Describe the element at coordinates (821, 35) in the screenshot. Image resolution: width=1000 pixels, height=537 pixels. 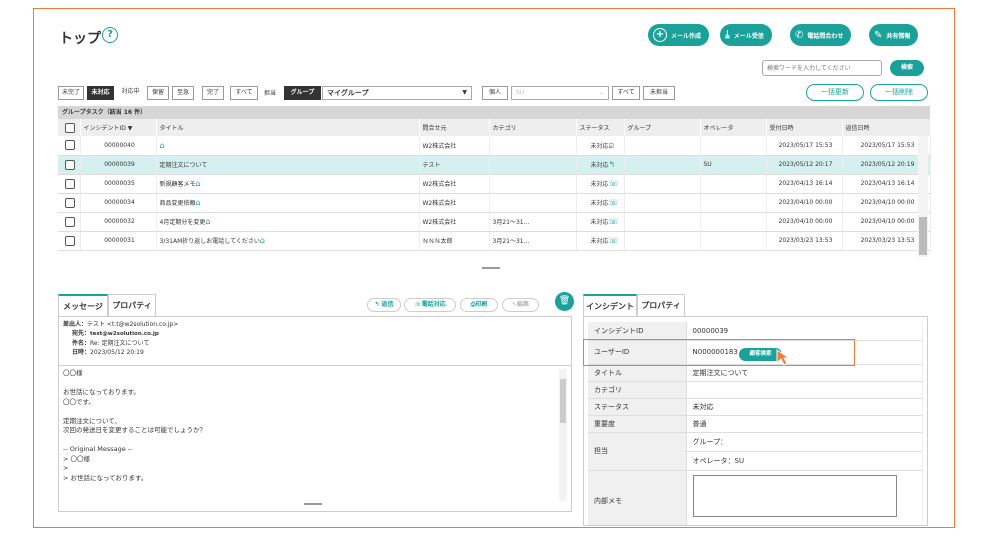
I see `phone-inquiry-button: ✆ 電話問合わせ` at that location.